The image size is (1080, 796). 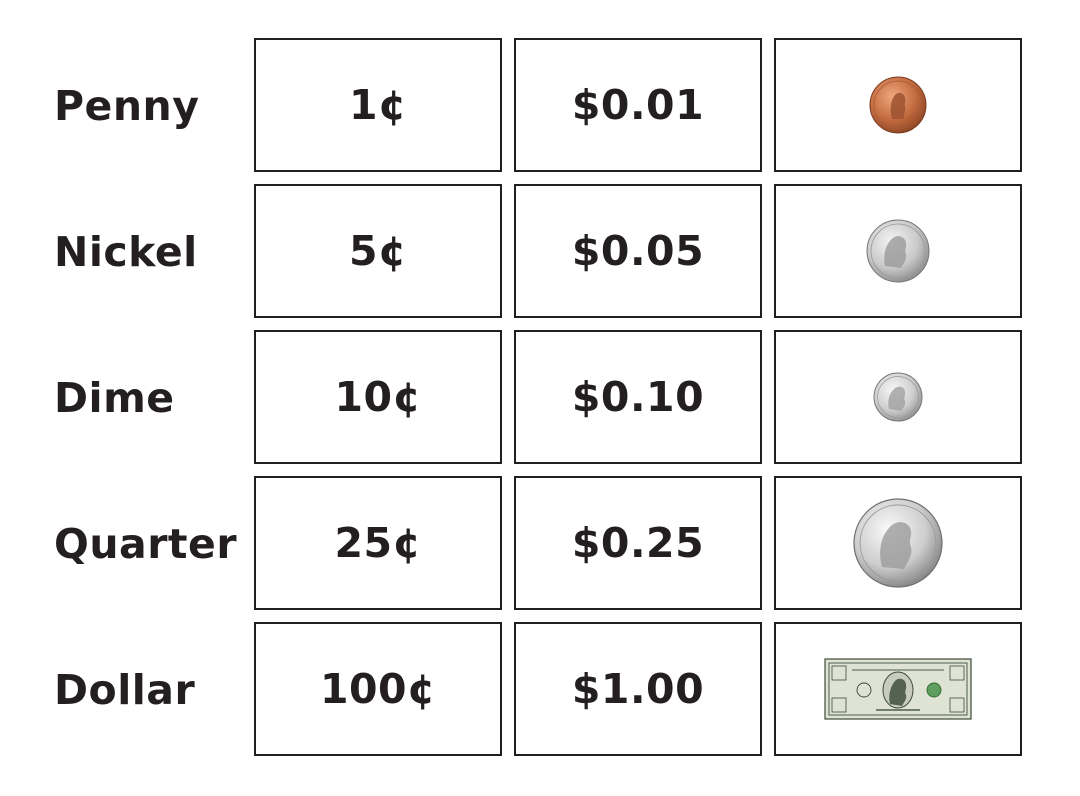 I want to click on dollars-cell: $1.00, so click(x=638, y=689).